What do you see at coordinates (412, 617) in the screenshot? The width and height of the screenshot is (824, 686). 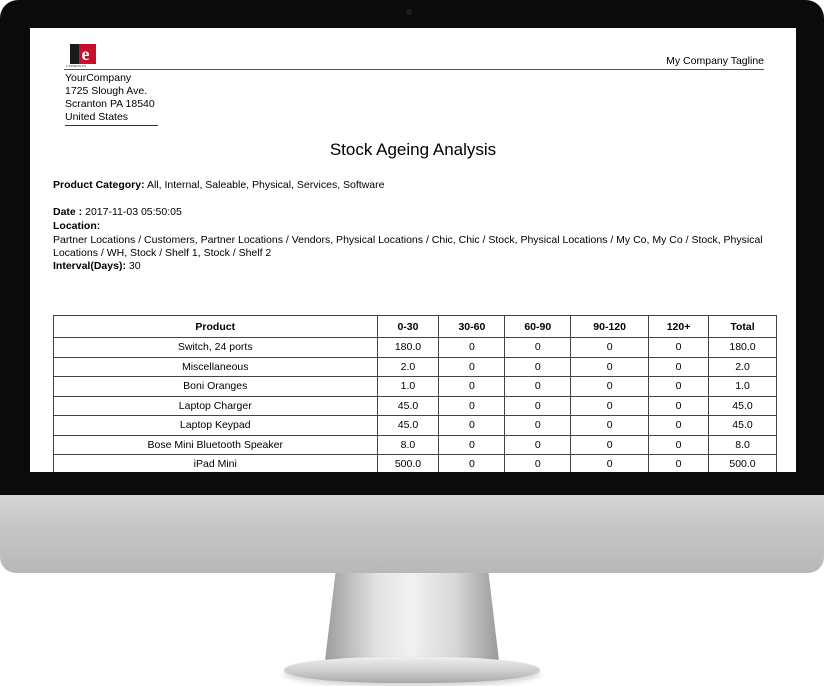 I see `monitor-stand` at bounding box center [412, 617].